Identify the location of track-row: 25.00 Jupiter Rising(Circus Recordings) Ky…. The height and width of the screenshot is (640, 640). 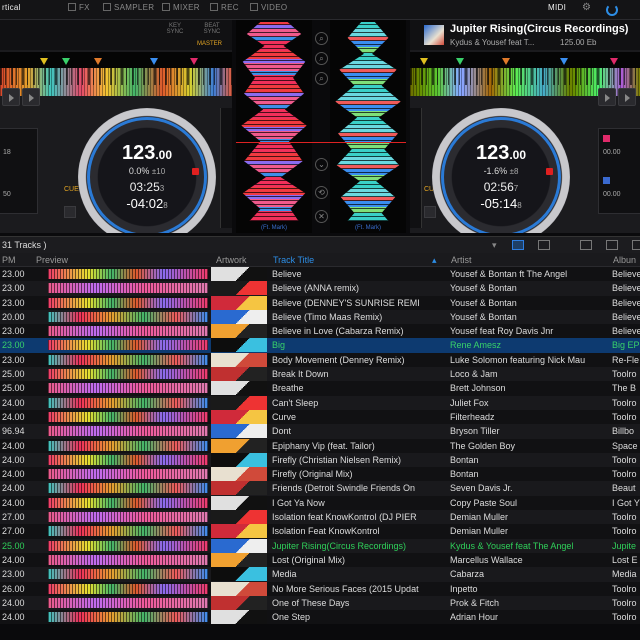
(320, 545).